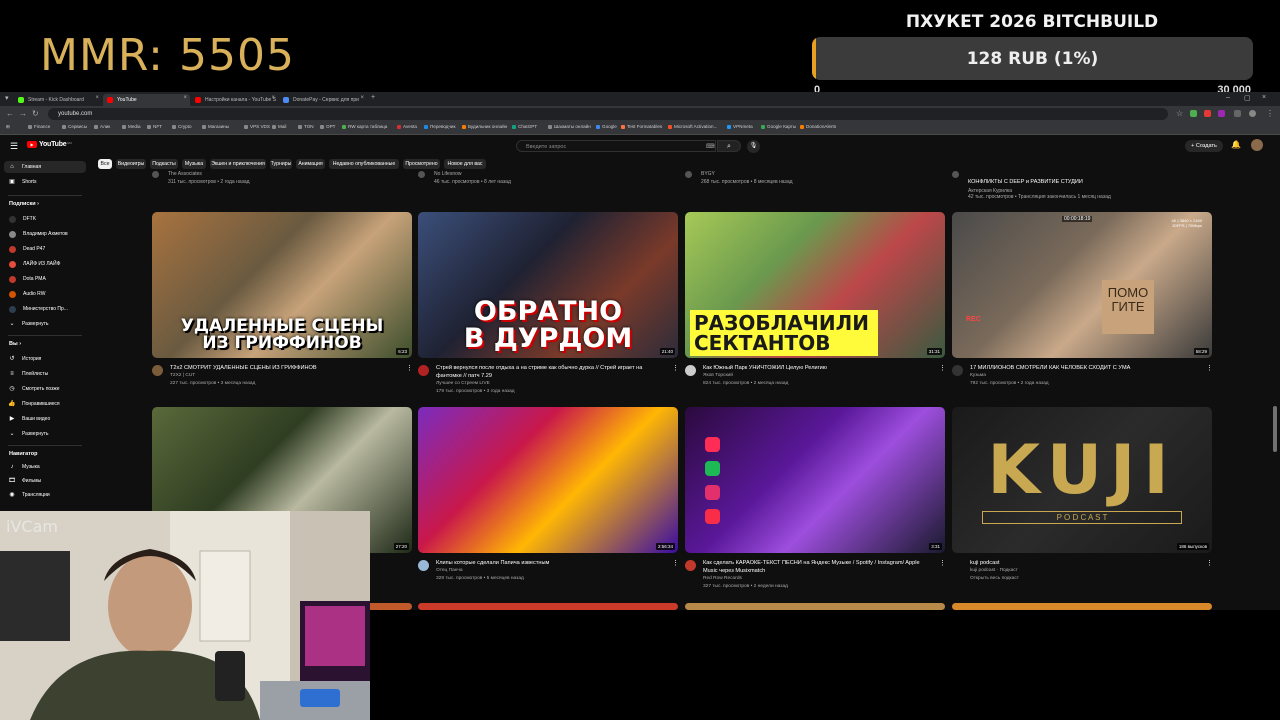  What do you see at coordinates (45, 359) in the screenshot?
I see `sidebar-item-you: ↺ История` at bounding box center [45, 359].